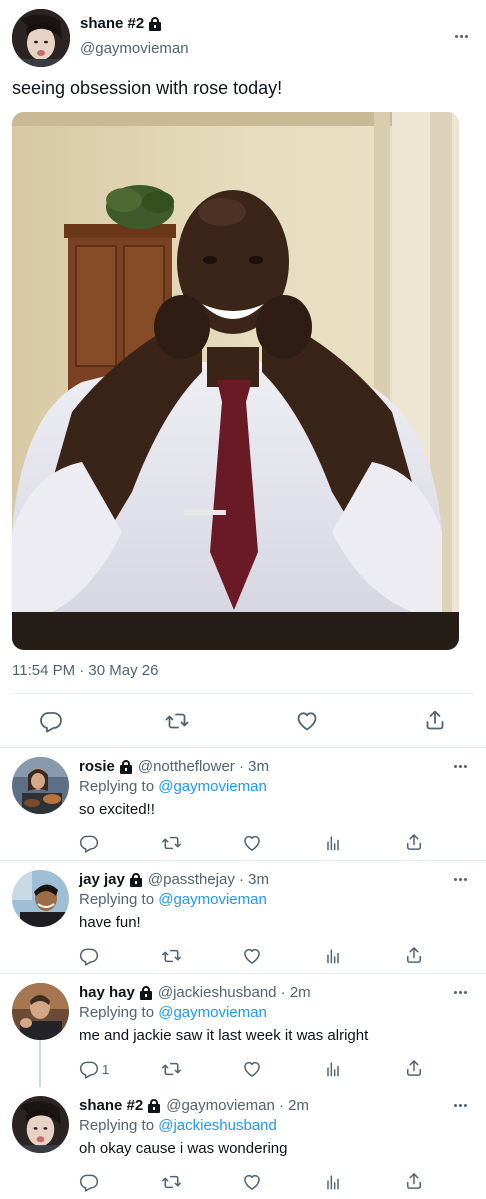 This screenshot has height=1199, width=486. Describe the element at coordinates (112, 24) in the screenshot. I see `display-name-text: shane #2` at that location.